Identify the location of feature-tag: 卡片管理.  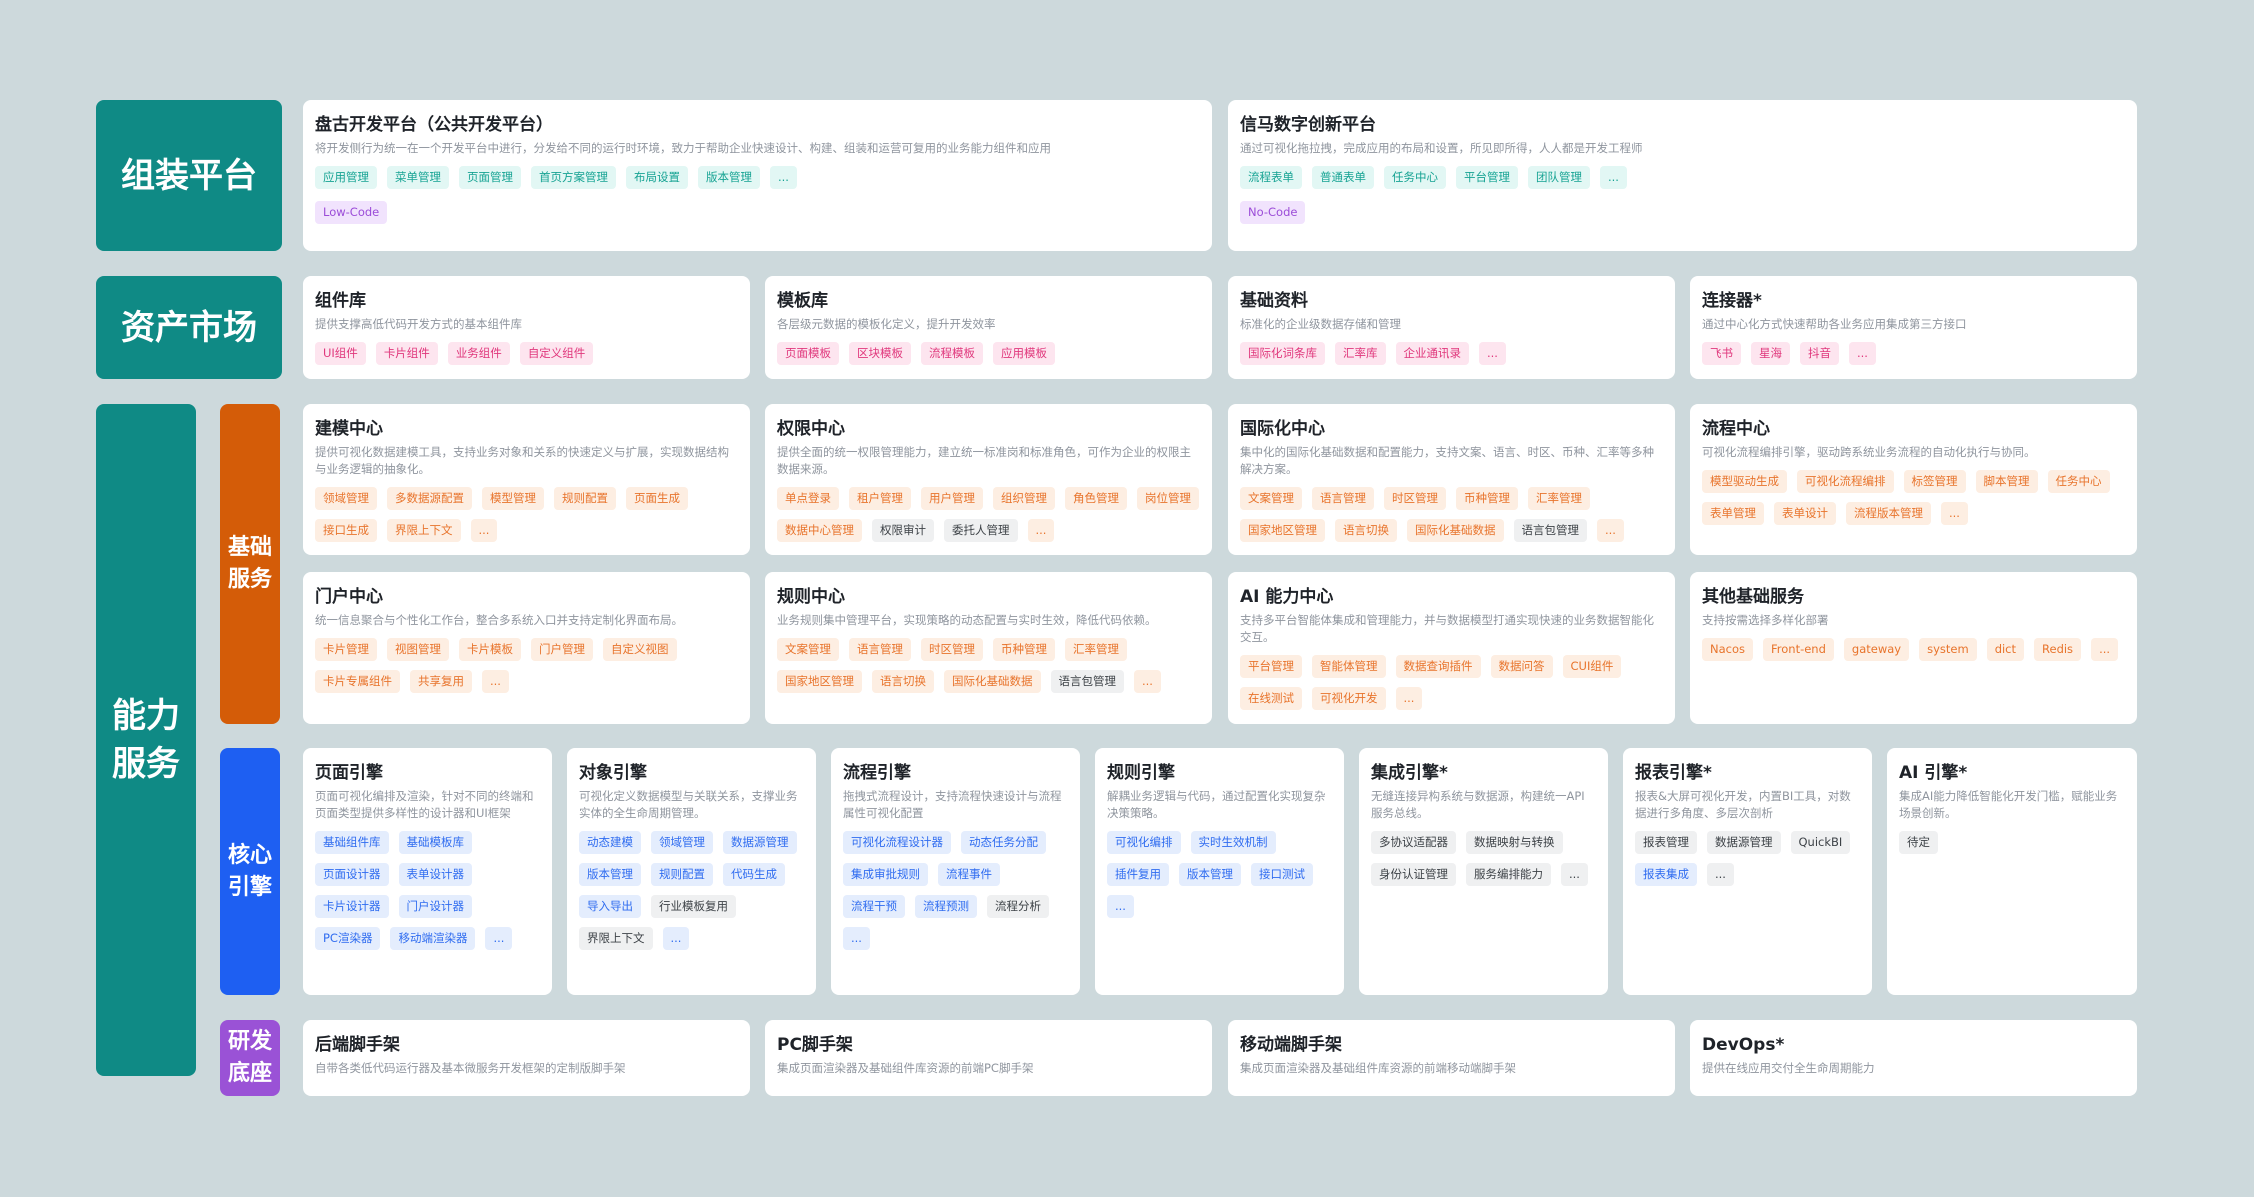
(346, 649).